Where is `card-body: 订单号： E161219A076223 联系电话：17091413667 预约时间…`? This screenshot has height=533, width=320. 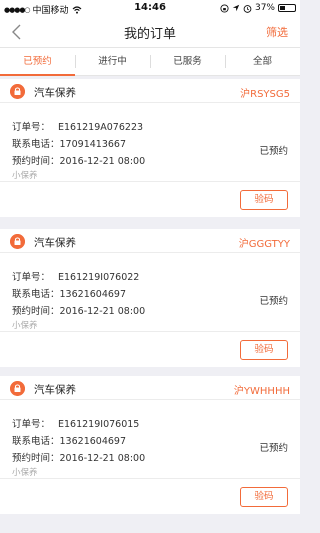
card-body: 订单号： E161219A076223 联系电话：17091413667 预约时间… is located at coordinates (150, 142).